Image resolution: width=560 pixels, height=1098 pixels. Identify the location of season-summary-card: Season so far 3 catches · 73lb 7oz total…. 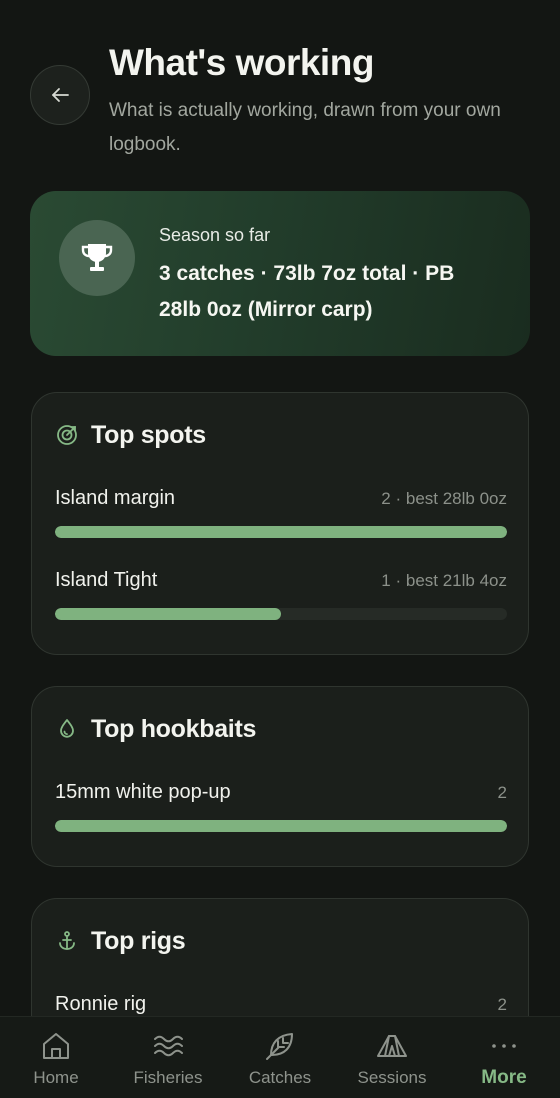
(280, 273).